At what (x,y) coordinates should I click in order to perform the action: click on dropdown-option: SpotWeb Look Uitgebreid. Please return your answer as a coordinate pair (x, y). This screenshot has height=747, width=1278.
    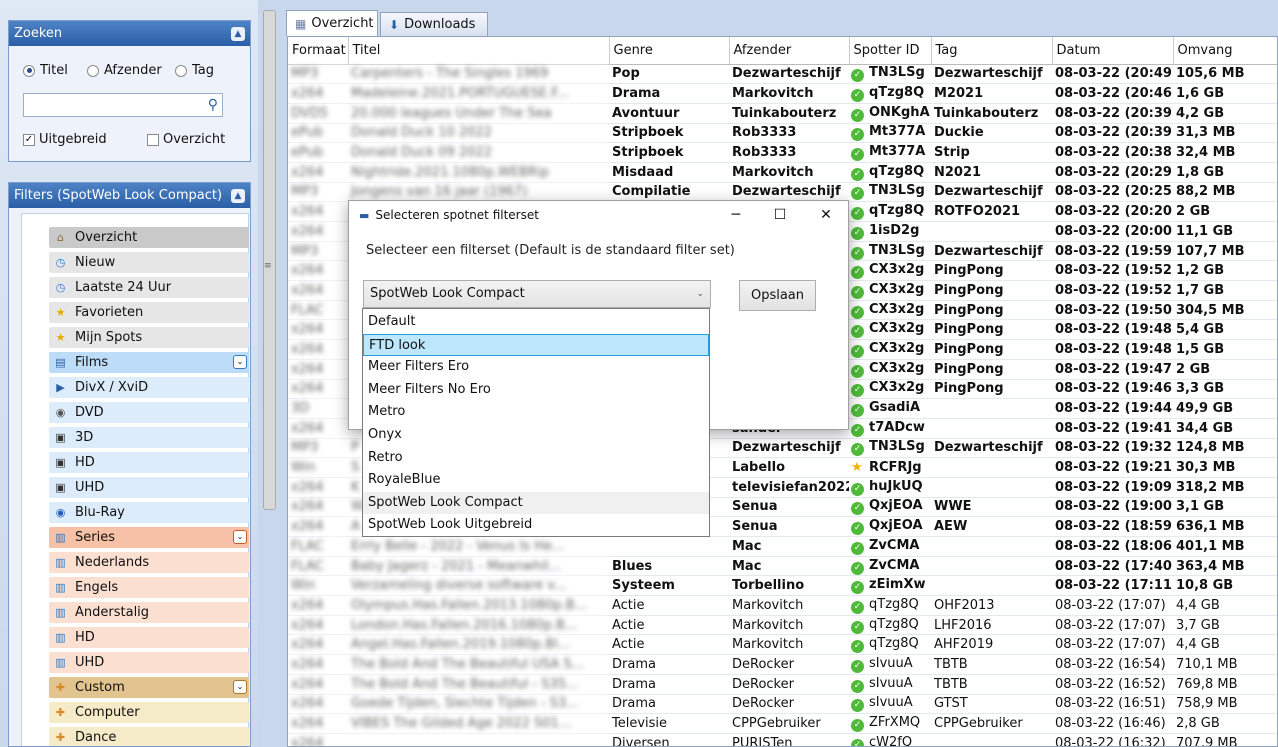
    Looking at the image, I should click on (536, 525).